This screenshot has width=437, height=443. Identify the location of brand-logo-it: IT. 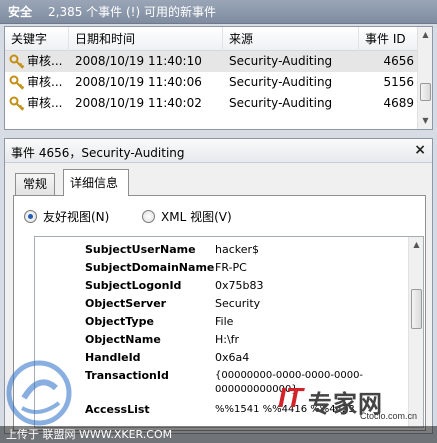
(290, 397).